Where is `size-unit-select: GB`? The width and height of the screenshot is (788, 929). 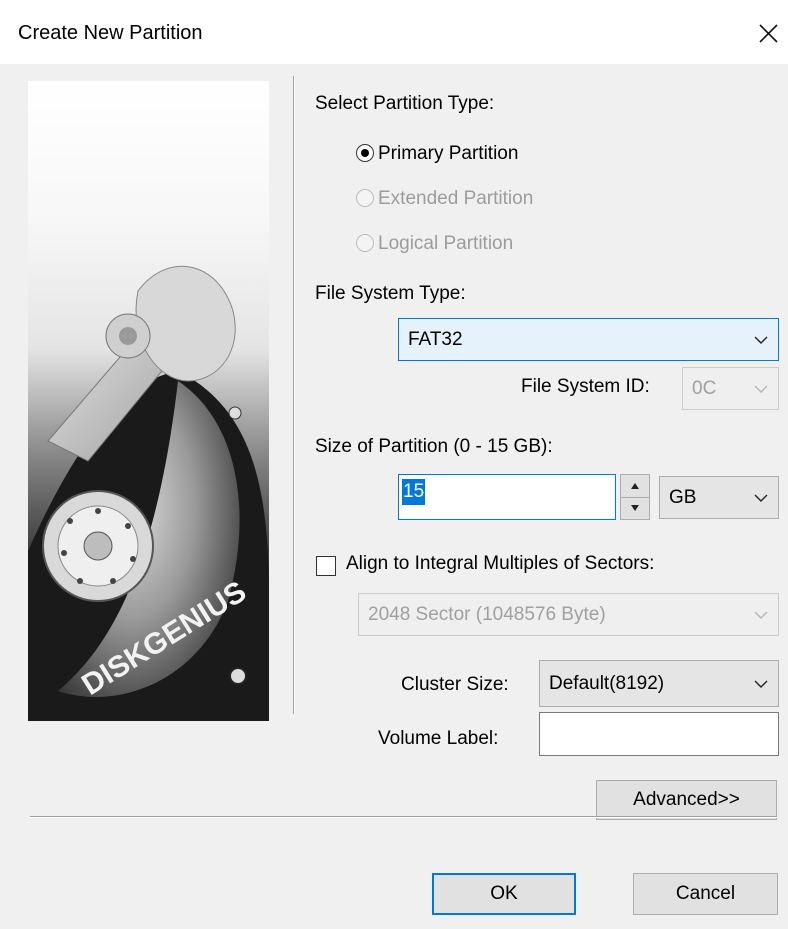
size-unit-select: GB is located at coordinates (719, 497).